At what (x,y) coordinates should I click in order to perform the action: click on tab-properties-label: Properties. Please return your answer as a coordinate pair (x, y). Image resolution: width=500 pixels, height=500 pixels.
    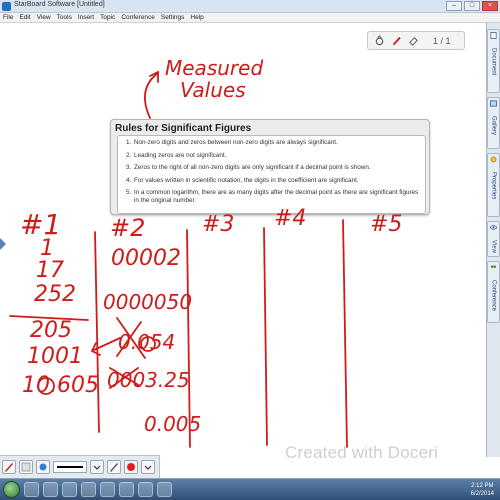
    Looking at the image, I should click on (493, 186).